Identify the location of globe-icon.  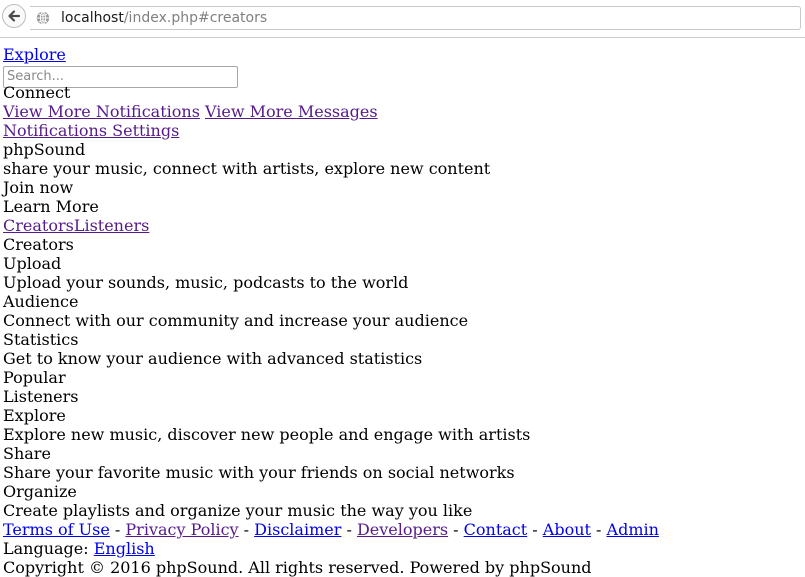
(43, 18).